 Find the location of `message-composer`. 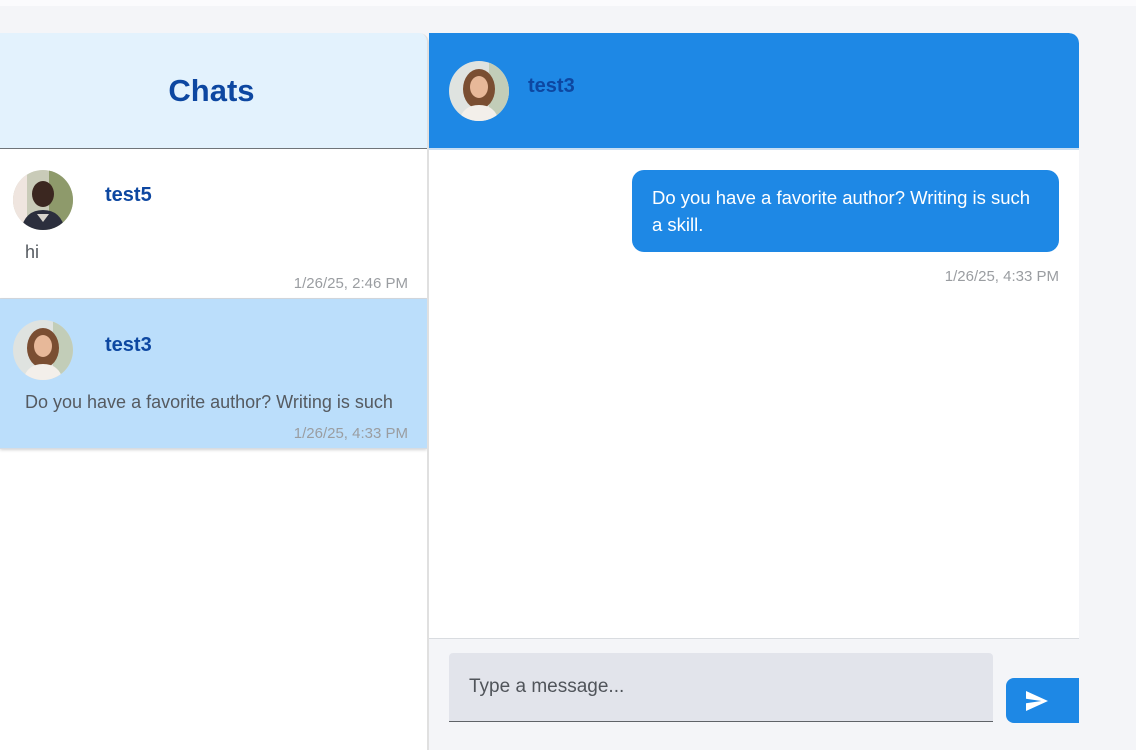

message-composer is located at coordinates (754, 694).